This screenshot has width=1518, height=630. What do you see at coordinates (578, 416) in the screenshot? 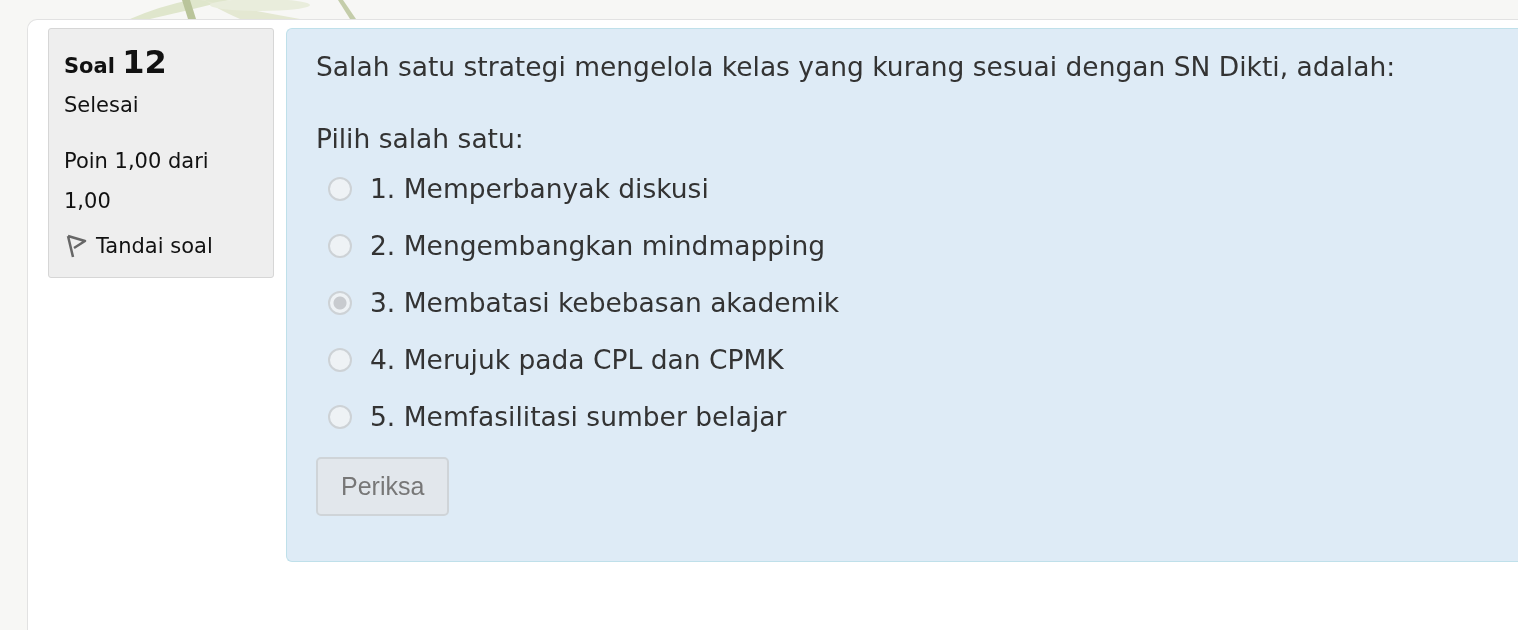
I see `answer-option: 5. Memfasilitasi sumber belajar` at bounding box center [578, 416].